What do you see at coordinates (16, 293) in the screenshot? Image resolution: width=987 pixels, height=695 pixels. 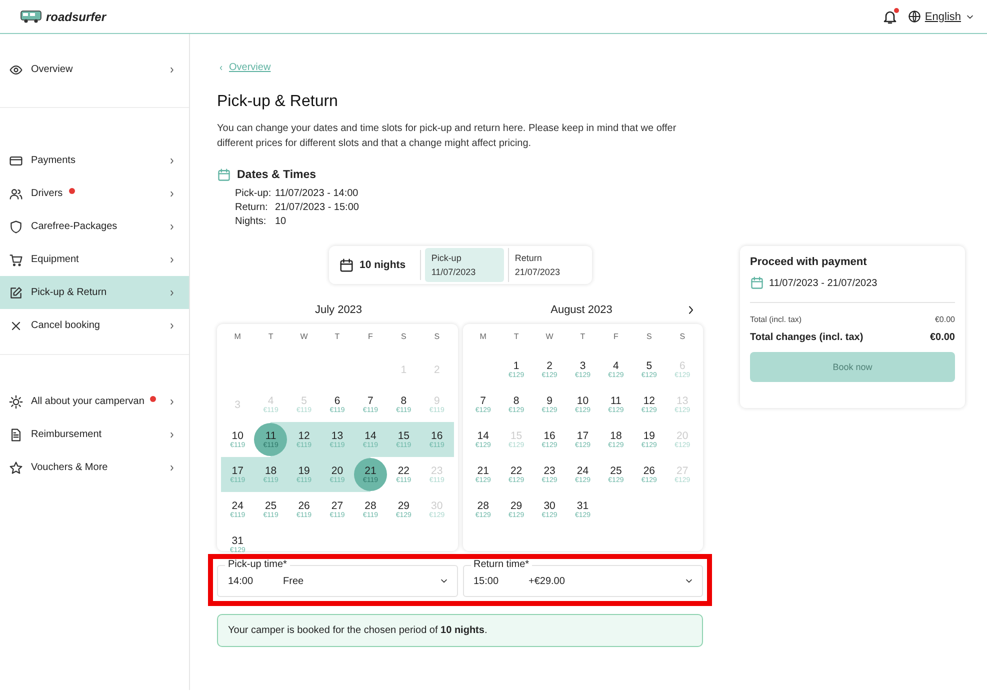 I see `edit-icon` at bounding box center [16, 293].